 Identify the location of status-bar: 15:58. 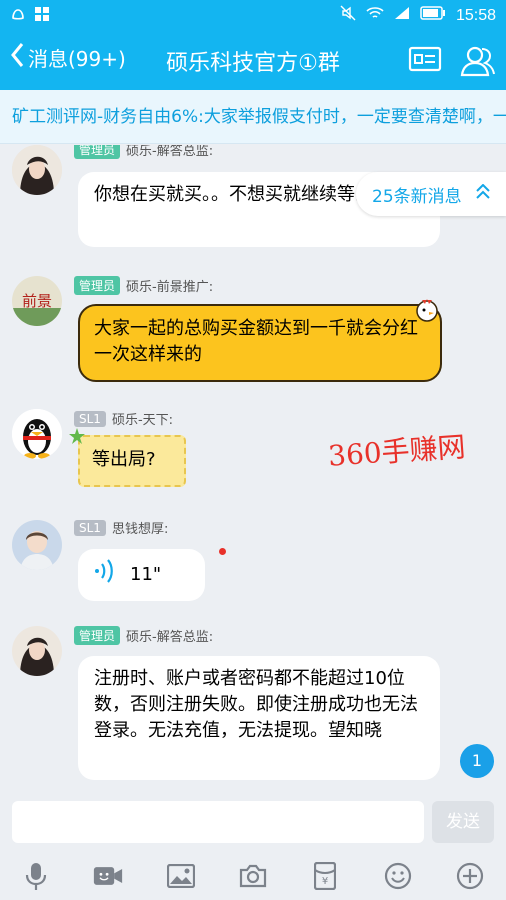
(253, 15).